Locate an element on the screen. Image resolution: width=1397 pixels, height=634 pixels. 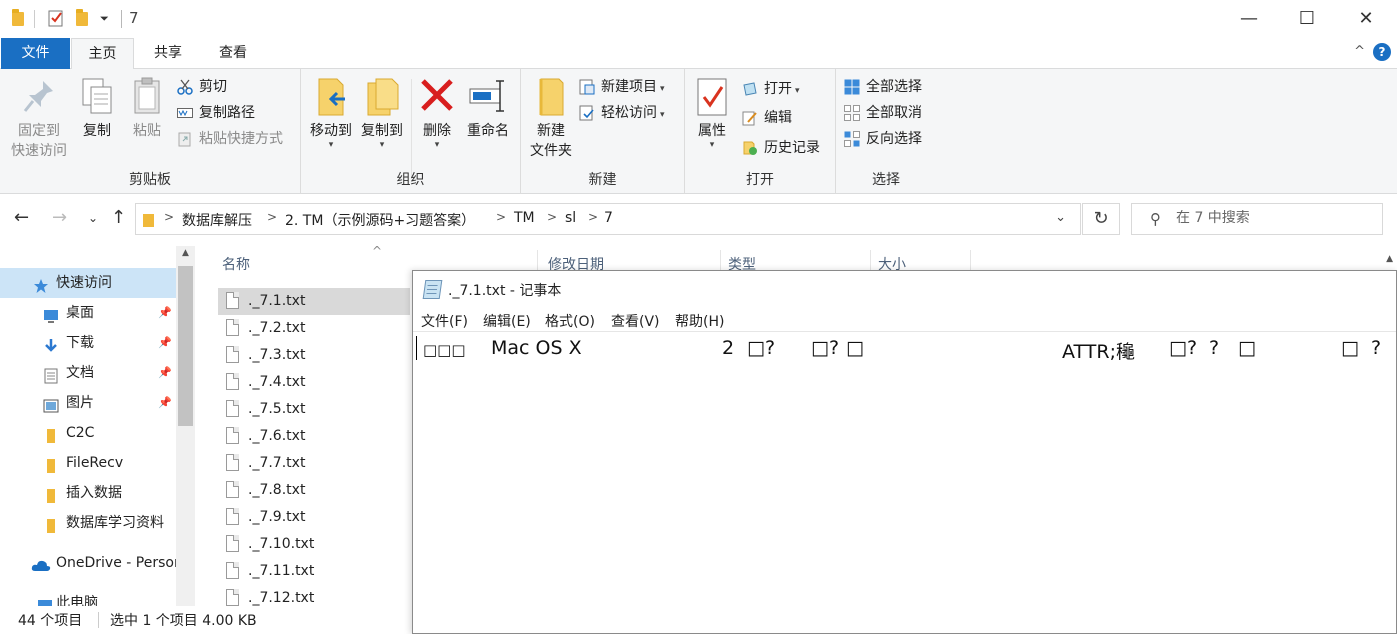
folder-icon is located at coordinates (51, 494).